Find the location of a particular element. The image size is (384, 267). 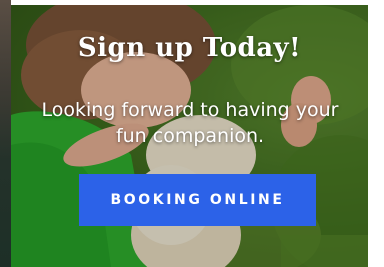

banner-title: Sign up Today! is located at coordinates (189, 48).